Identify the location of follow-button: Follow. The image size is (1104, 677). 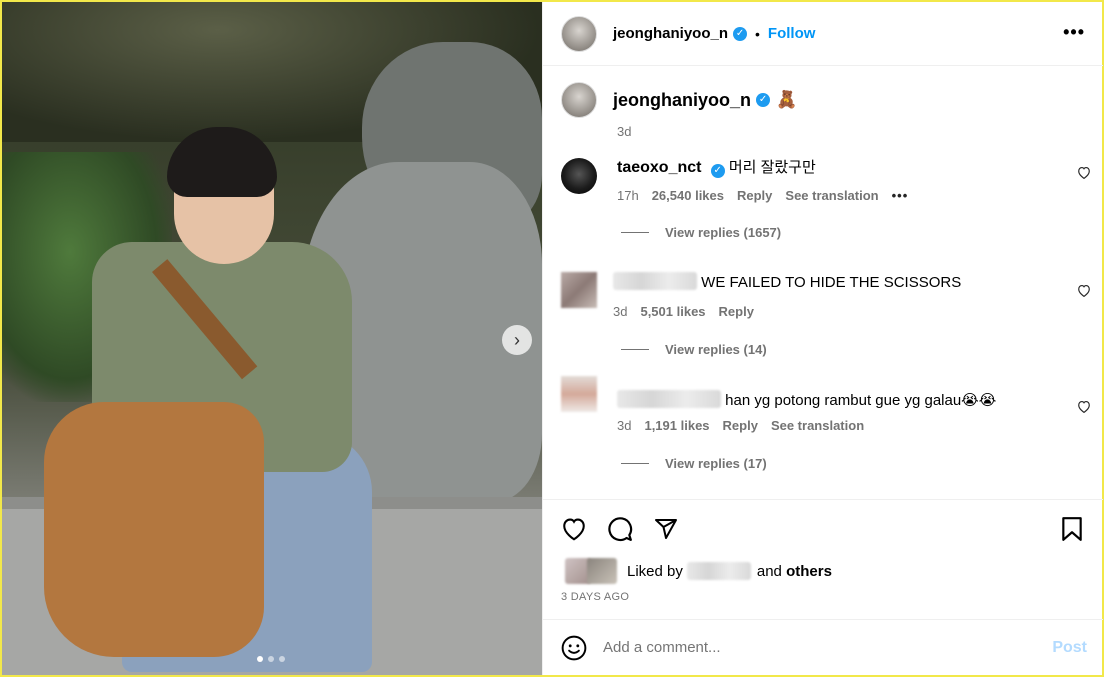
(792, 33).